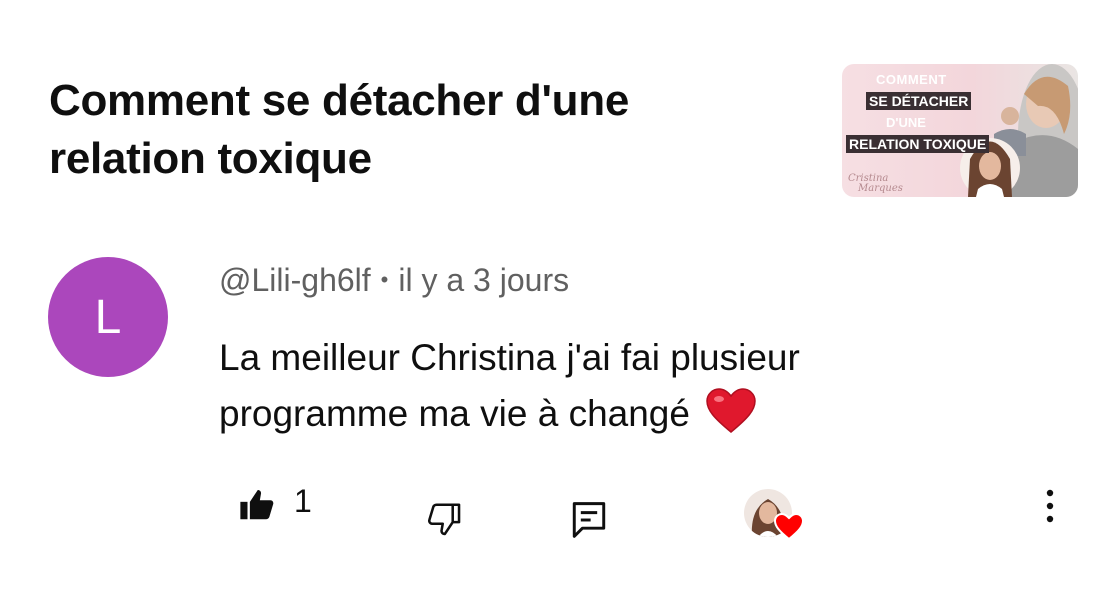 The width and height of the screenshot is (1111, 607). I want to click on thumbnail-text-line2: SE DÉTACHER, so click(919, 101).